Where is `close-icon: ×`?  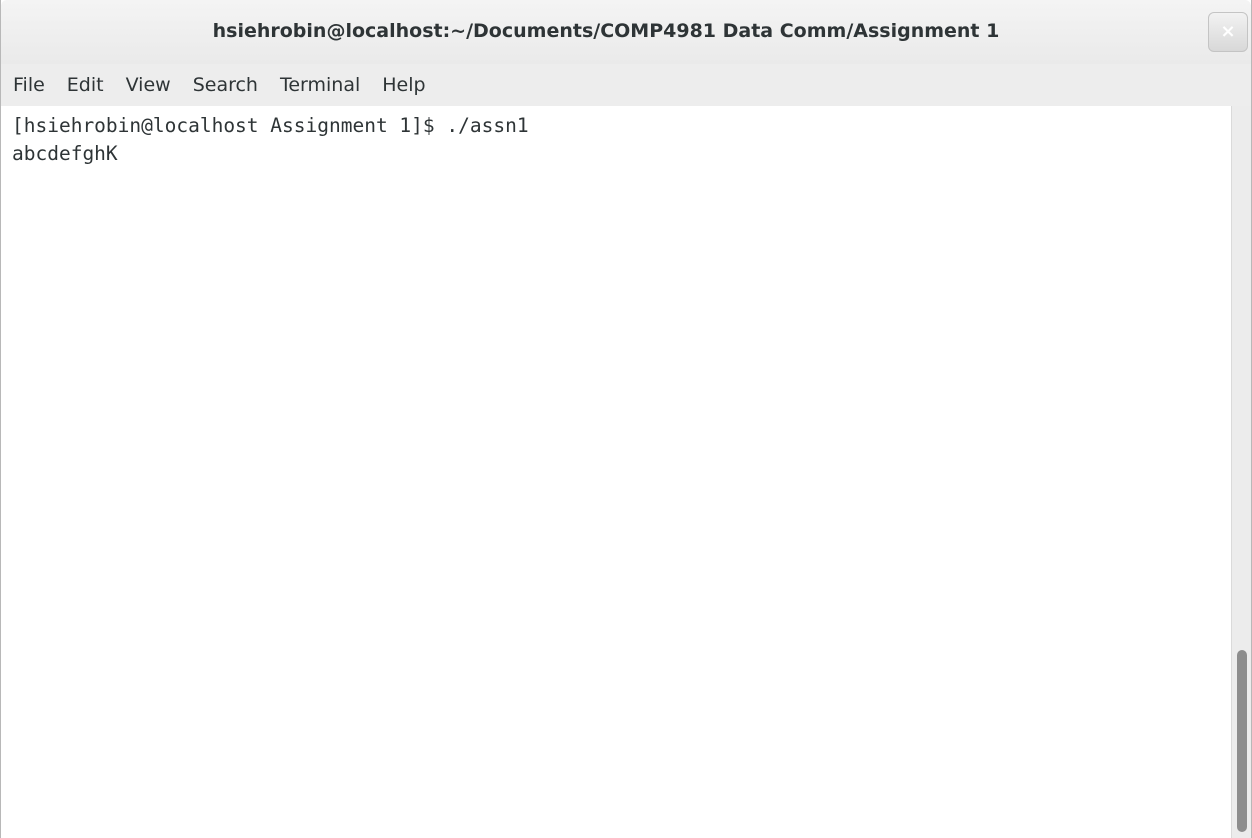 close-icon: × is located at coordinates (1228, 31).